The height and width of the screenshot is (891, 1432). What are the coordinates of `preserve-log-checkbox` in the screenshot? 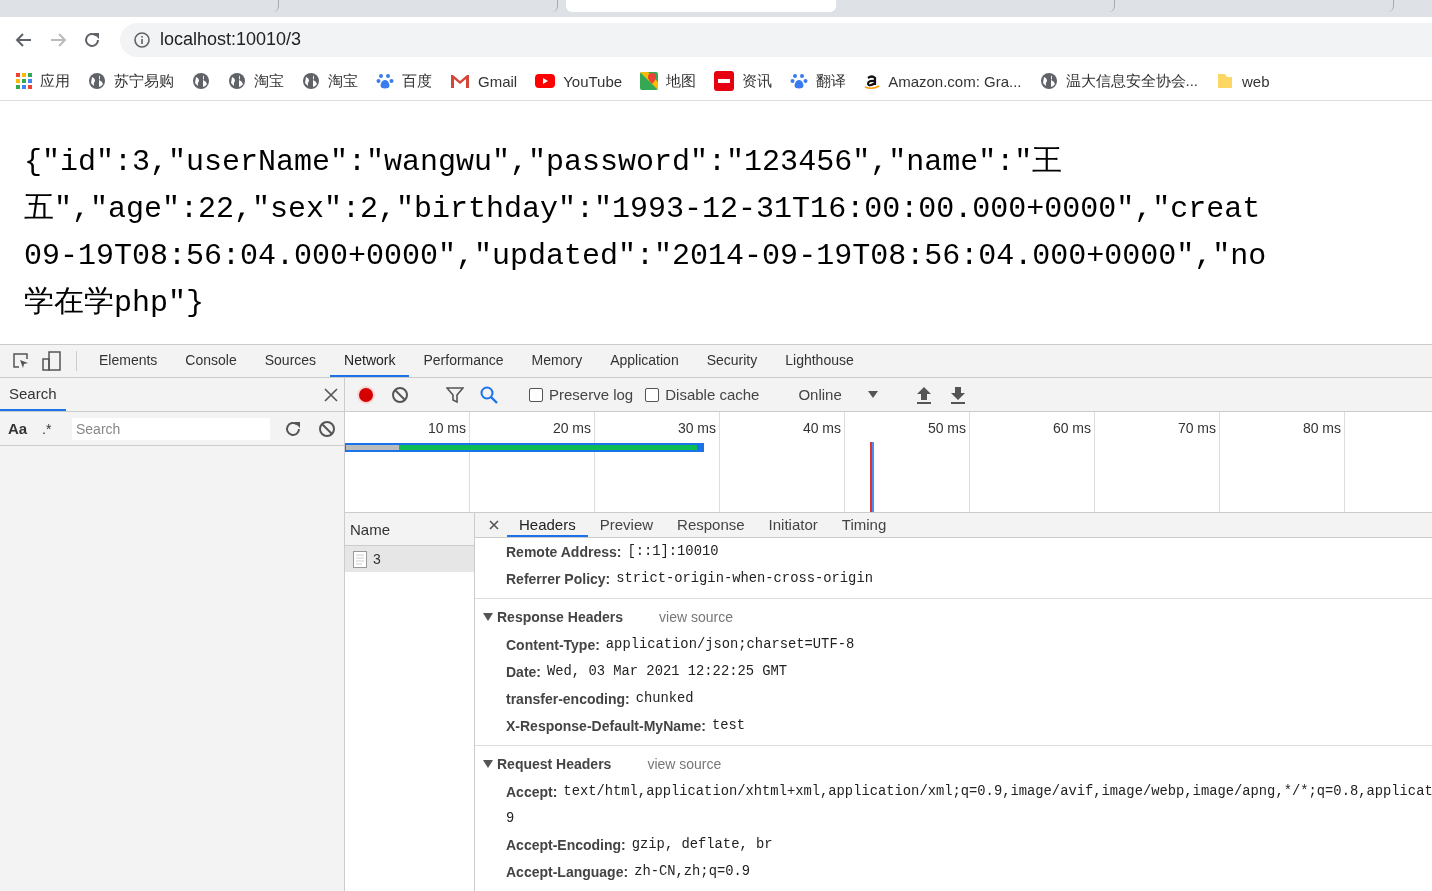 It's located at (536, 394).